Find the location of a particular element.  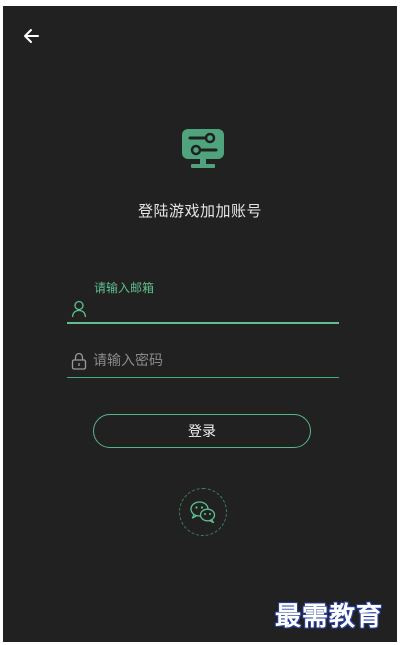

back-button is located at coordinates (31, 36).